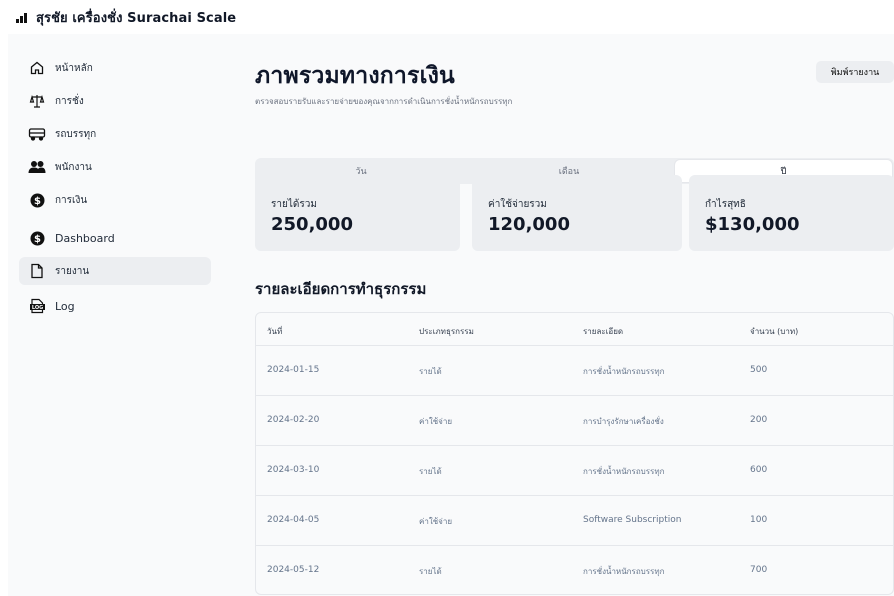  Describe the element at coordinates (752, 224) in the screenshot. I see `card-value: $130,000` at that location.